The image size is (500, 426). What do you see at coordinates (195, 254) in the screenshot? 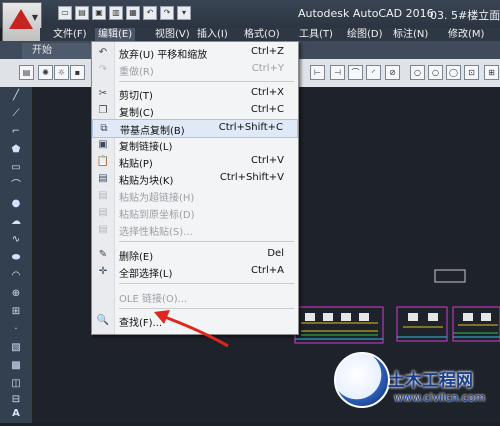
I see `menu-item-erase: ✎ 删除(E) Del` at bounding box center [195, 254].